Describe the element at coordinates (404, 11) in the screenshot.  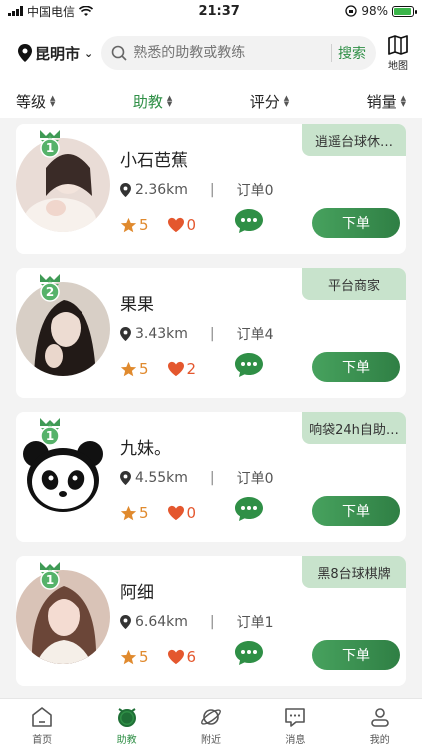
I see `battery-icon` at that location.